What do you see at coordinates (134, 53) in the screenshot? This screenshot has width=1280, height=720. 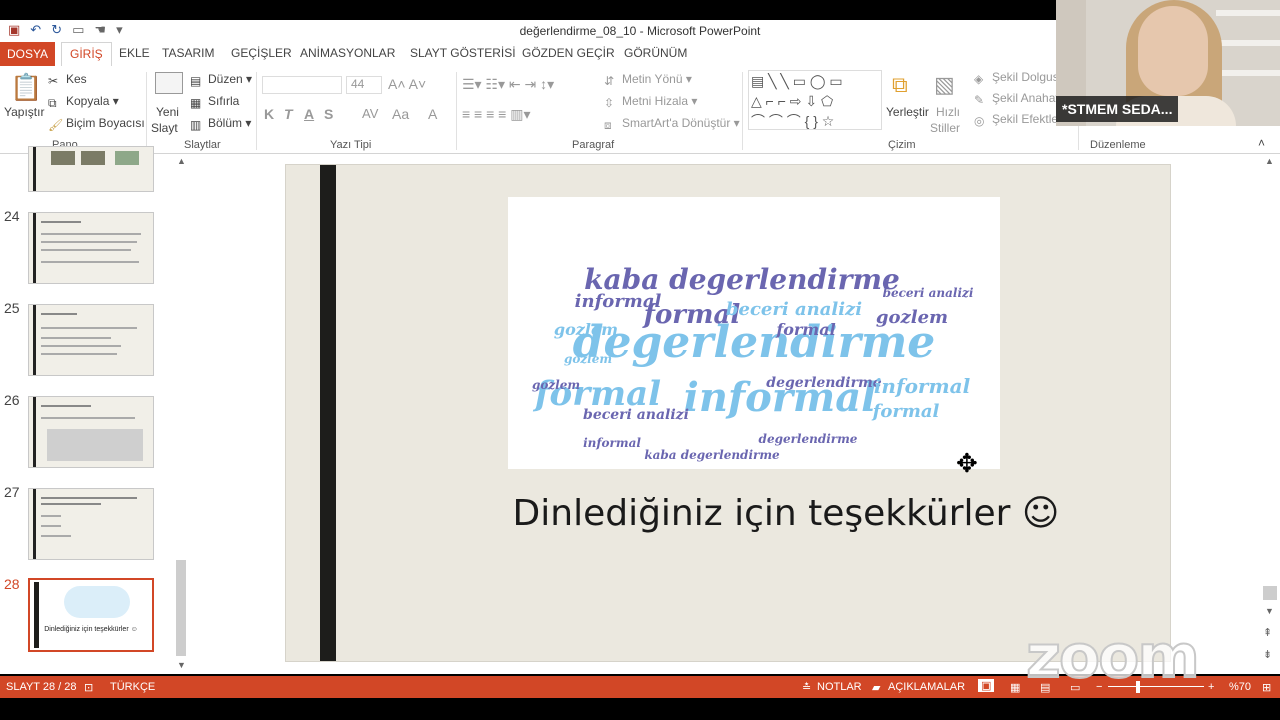 I see `tab-insert: EKLE` at bounding box center [134, 53].